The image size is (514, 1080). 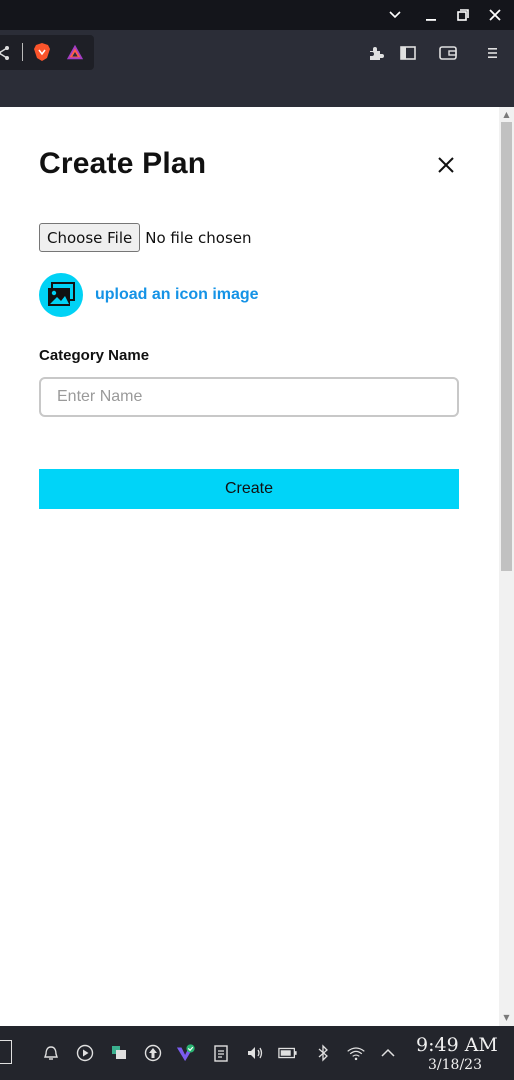 I want to click on battery-icon, so click(x=288, y=1053).